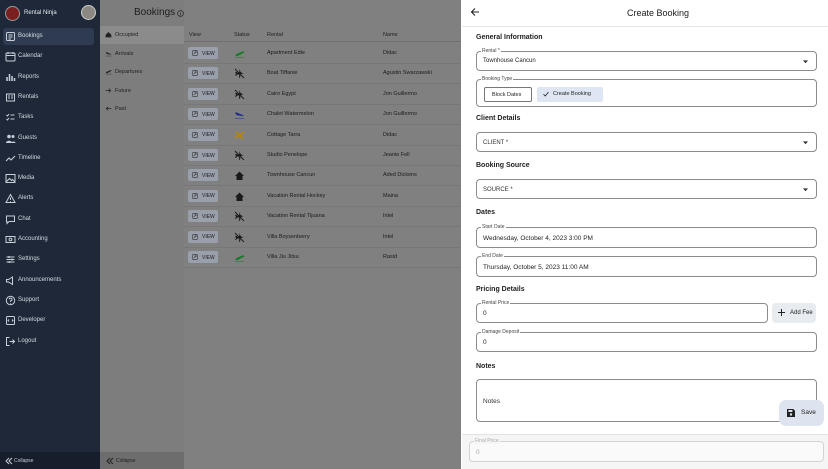 This screenshot has height=469, width=828. What do you see at coordinates (496, 303) in the screenshot?
I see `rental-price-label: Rental Price` at bounding box center [496, 303].